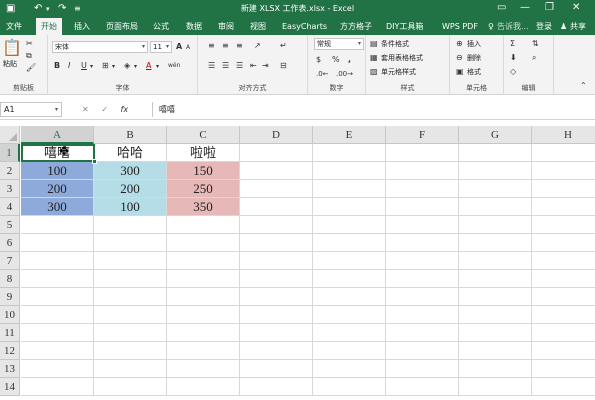 The height and width of the screenshot is (400, 595). I want to click on cell-h8, so click(563, 279).